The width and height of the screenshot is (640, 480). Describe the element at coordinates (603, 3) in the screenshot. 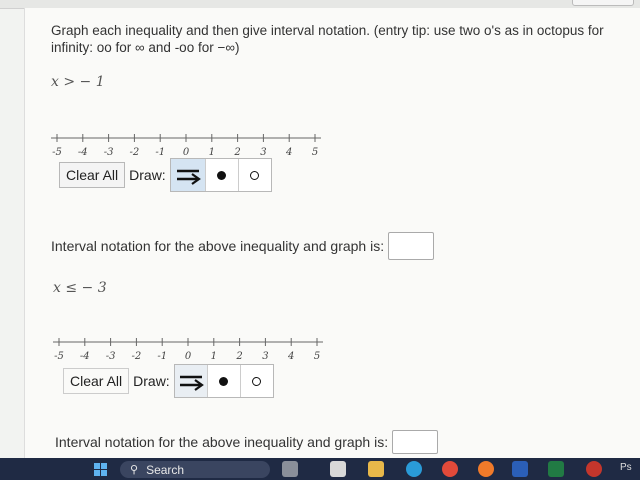

I see `browser-tab` at that location.